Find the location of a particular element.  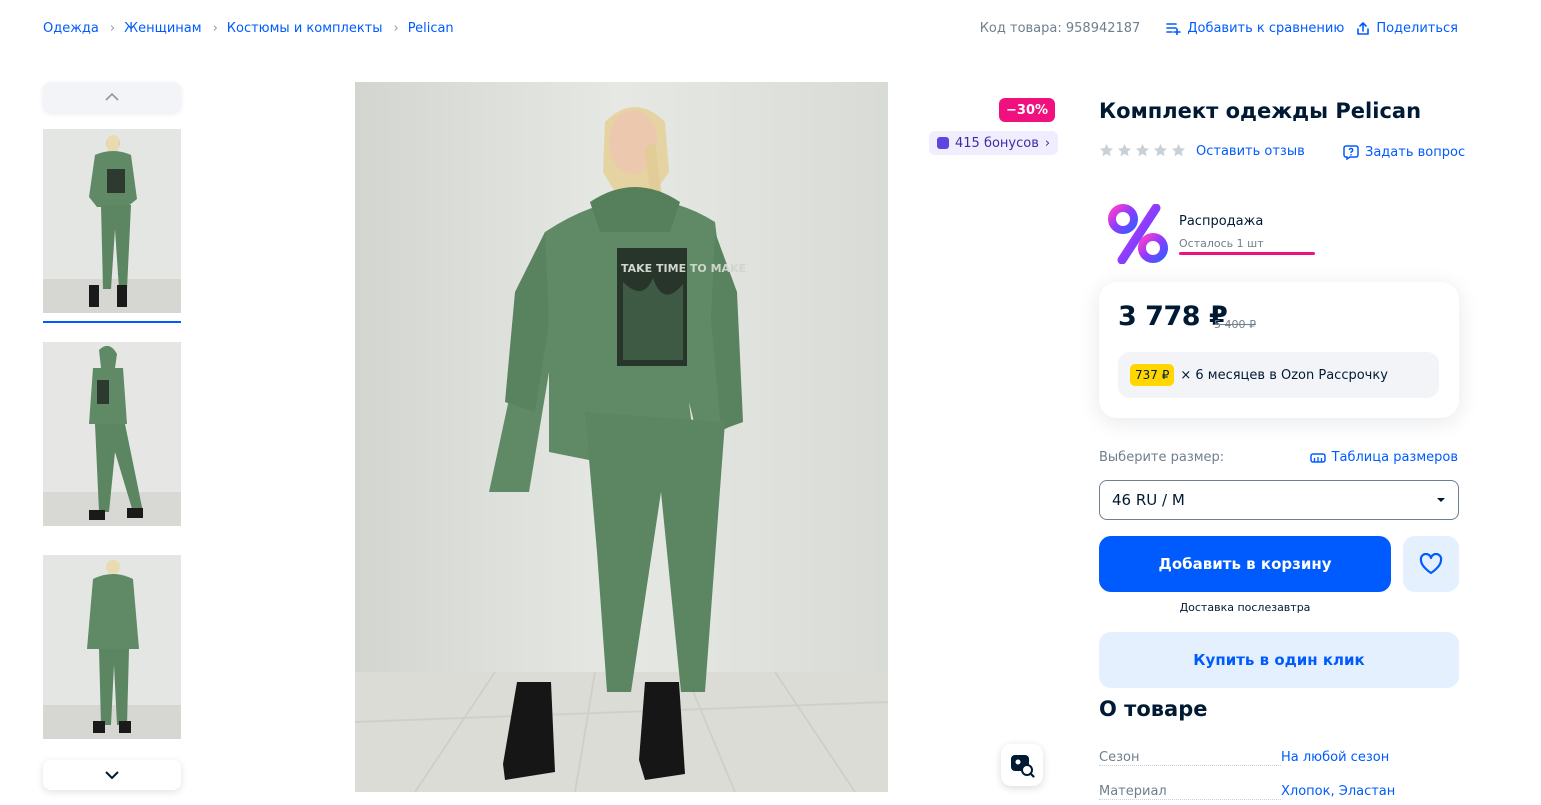

ruler-icon is located at coordinates (1317, 457).